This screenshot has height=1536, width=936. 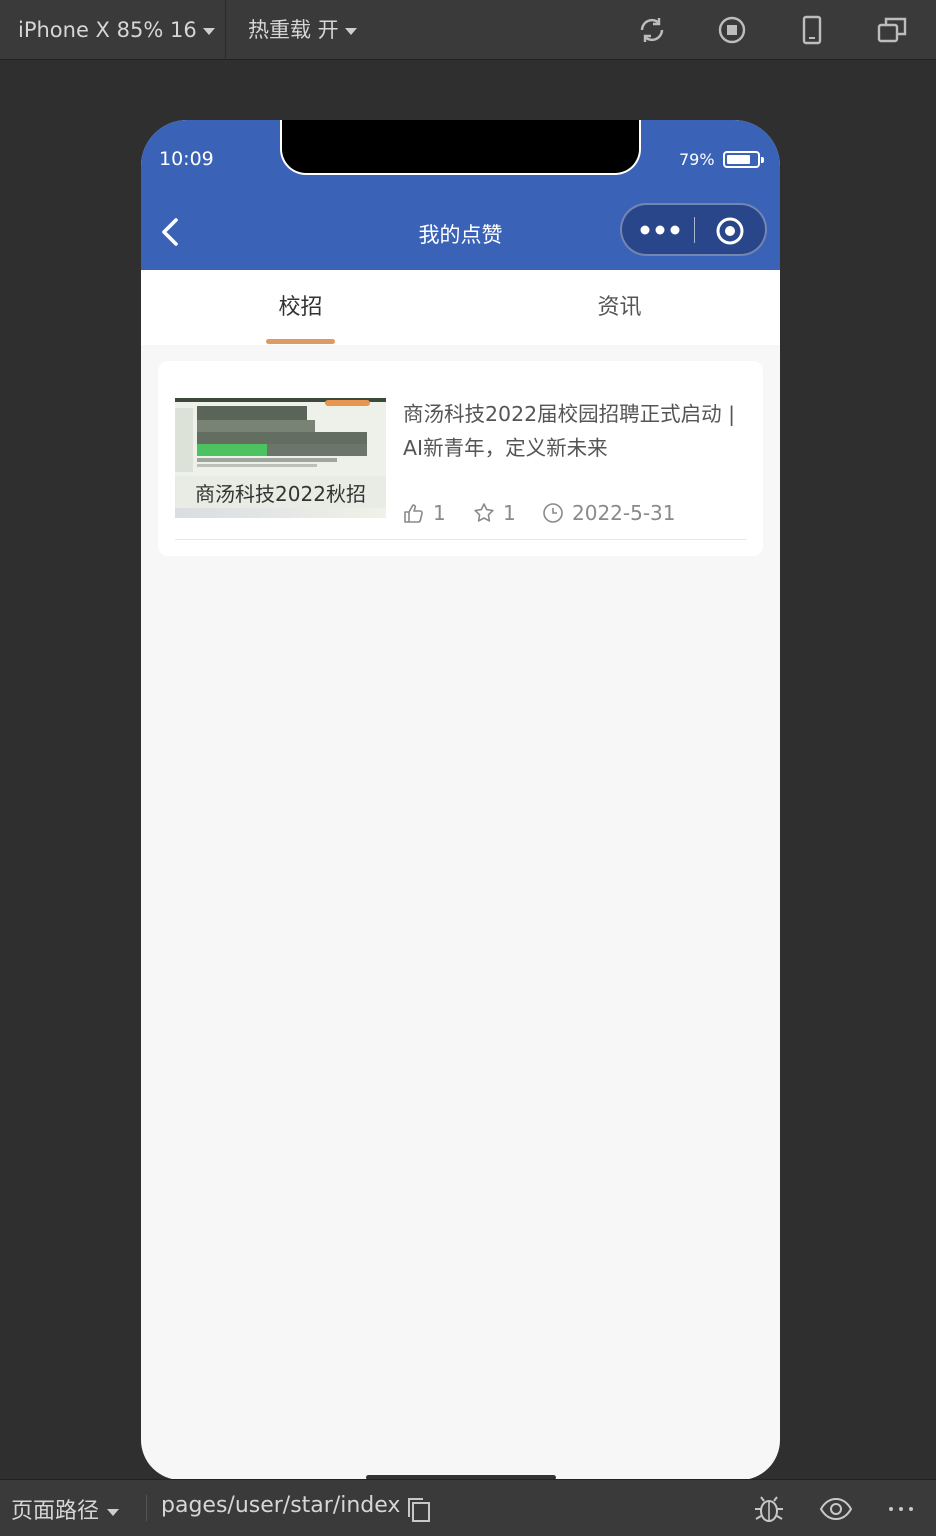 What do you see at coordinates (578, 431) in the screenshot?
I see `article-title: 商汤科技2022届校园招聘正式启动 | AI新青年，定义新未来` at bounding box center [578, 431].